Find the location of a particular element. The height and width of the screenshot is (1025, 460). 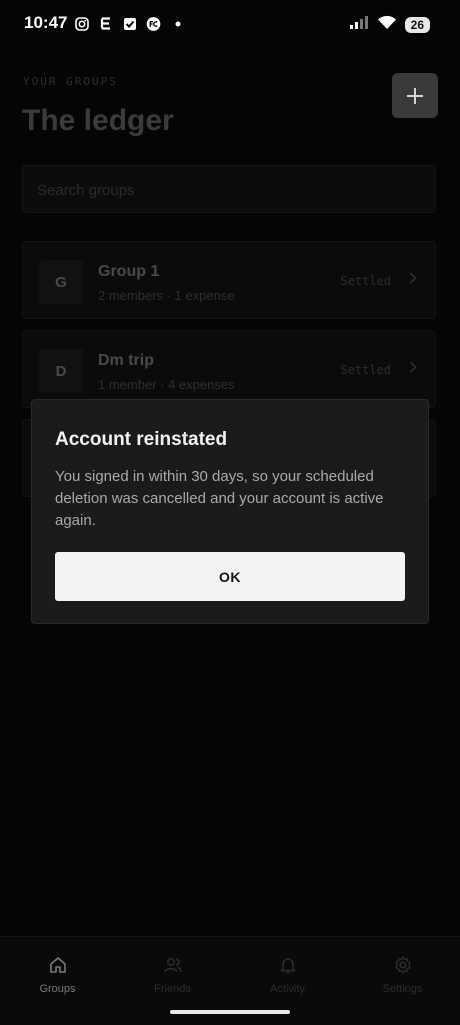

group-card-group-1: G Group 1 2 members · 1 expense Settled is located at coordinates (229, 280).